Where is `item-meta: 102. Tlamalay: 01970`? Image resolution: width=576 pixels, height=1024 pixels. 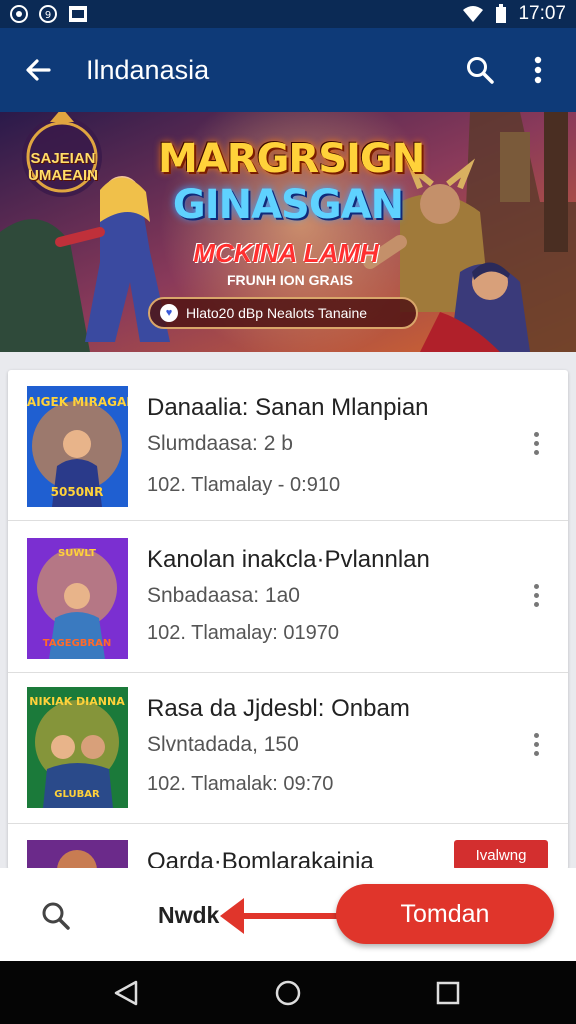 item-meta: 102. Tlamalay: 01970 is located at coordinates (243, 633).